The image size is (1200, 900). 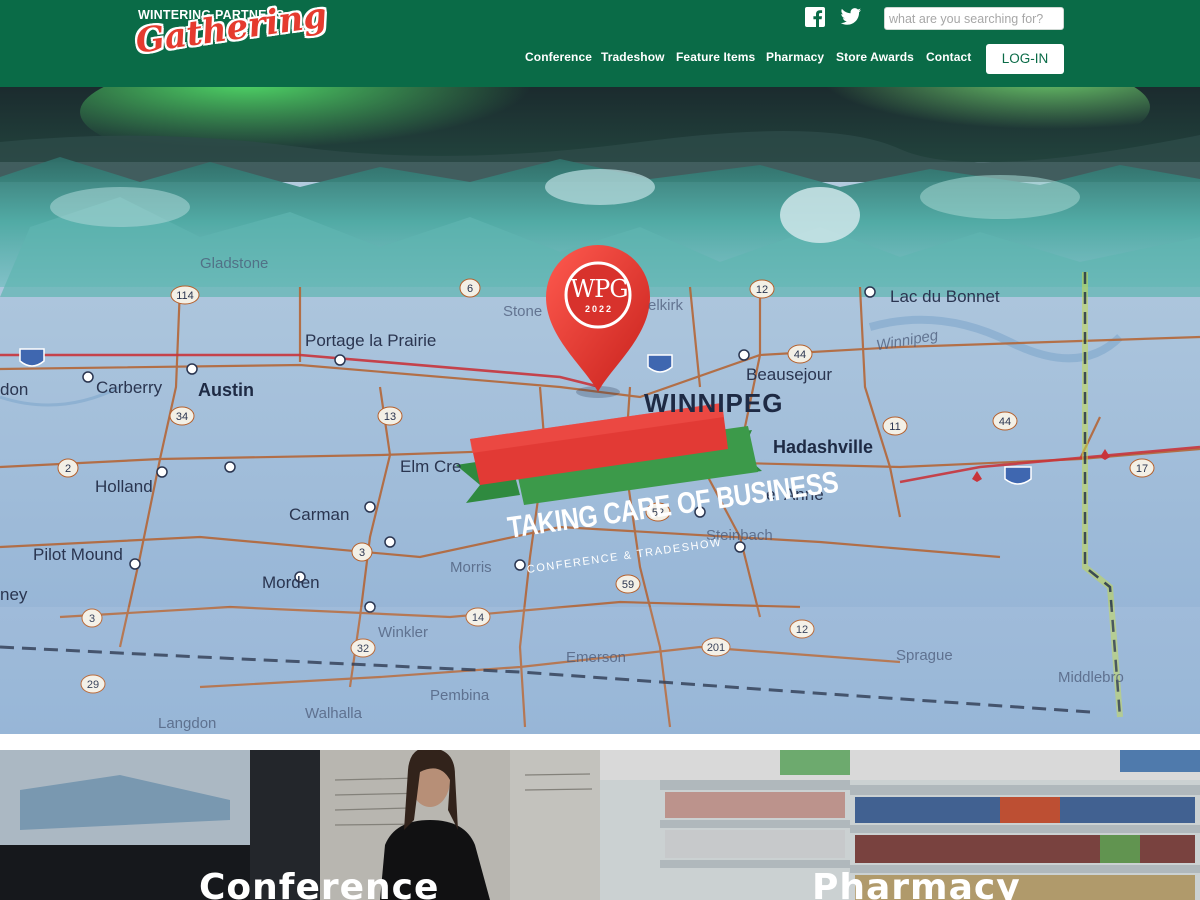 I want to click on map-label-elm-creek: Elm Cre, so click(x=431, y=466).